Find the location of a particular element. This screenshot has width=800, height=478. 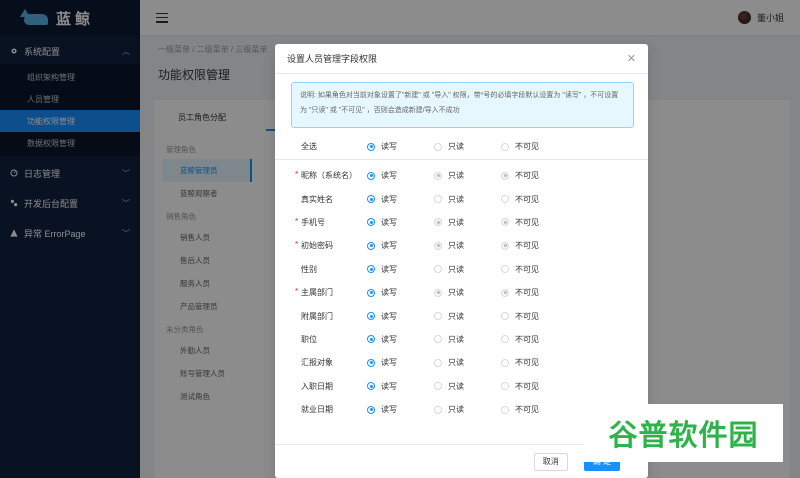

field-row: * 昵称（系统名） 读写 只读 不可见 is located at coordinates (461, 175).